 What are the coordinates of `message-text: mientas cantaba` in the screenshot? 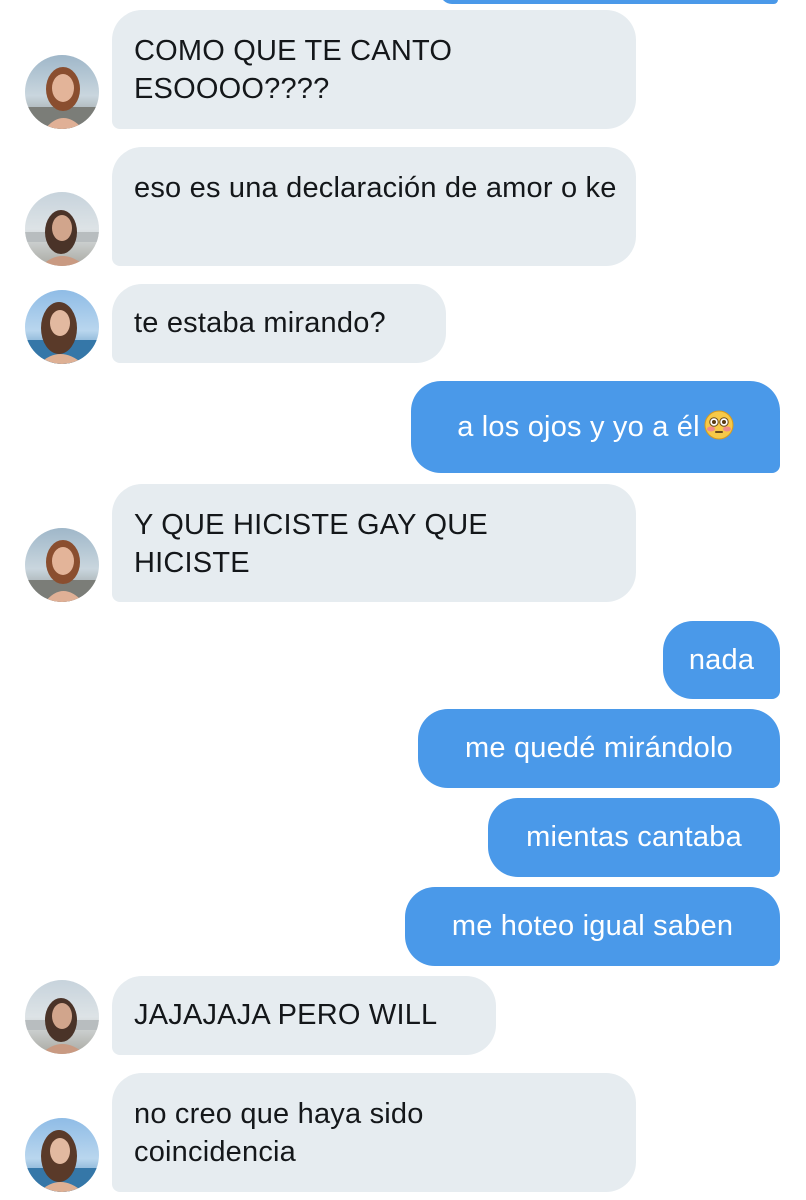 It's located at (634, 837).